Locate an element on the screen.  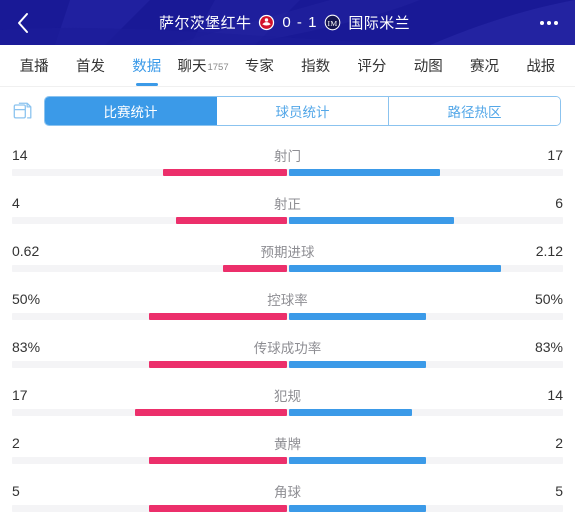
stat-row-labels: 5 角球 5 is located at coordinates (287, 491).